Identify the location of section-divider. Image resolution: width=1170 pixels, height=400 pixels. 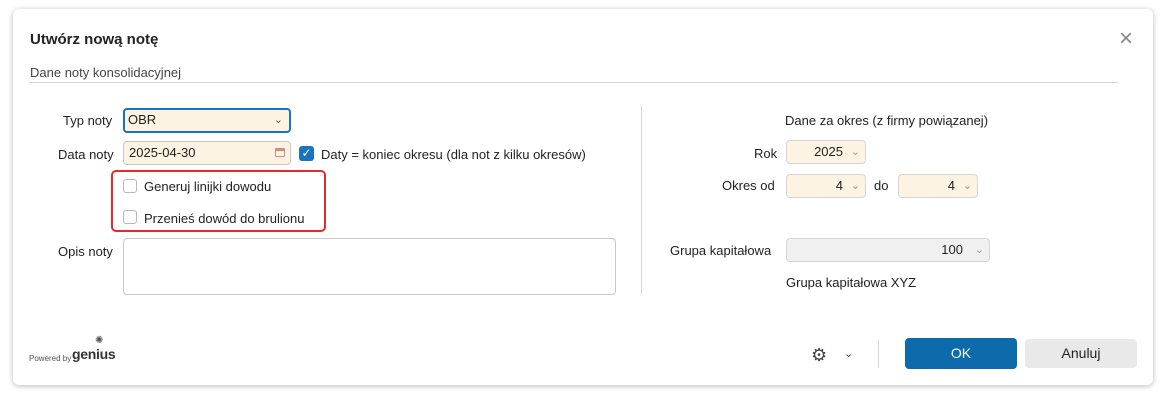
(574, 82).